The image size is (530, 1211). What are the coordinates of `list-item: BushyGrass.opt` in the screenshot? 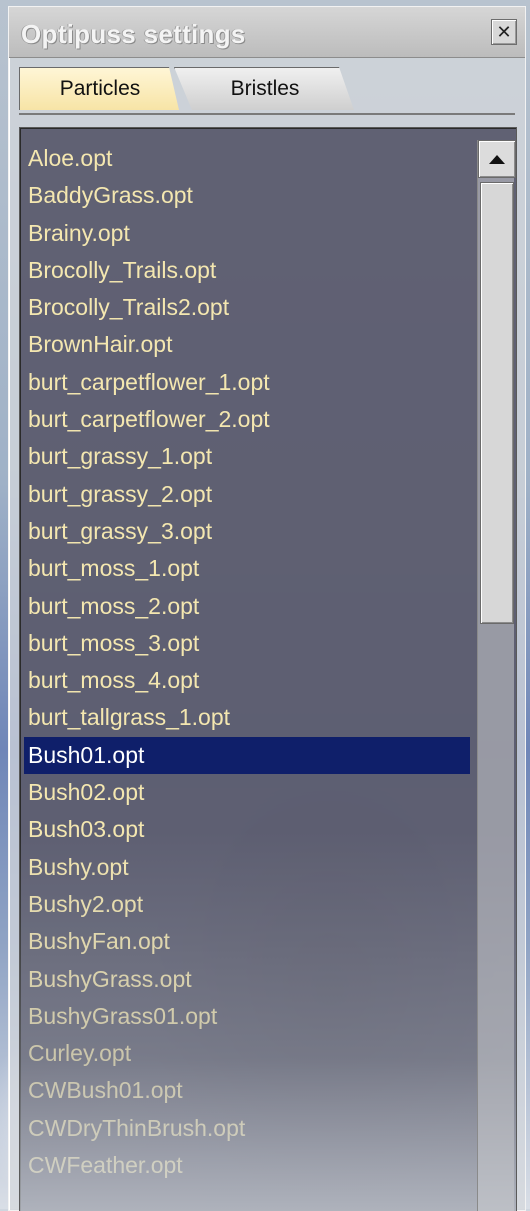 It's located at (247, 979).